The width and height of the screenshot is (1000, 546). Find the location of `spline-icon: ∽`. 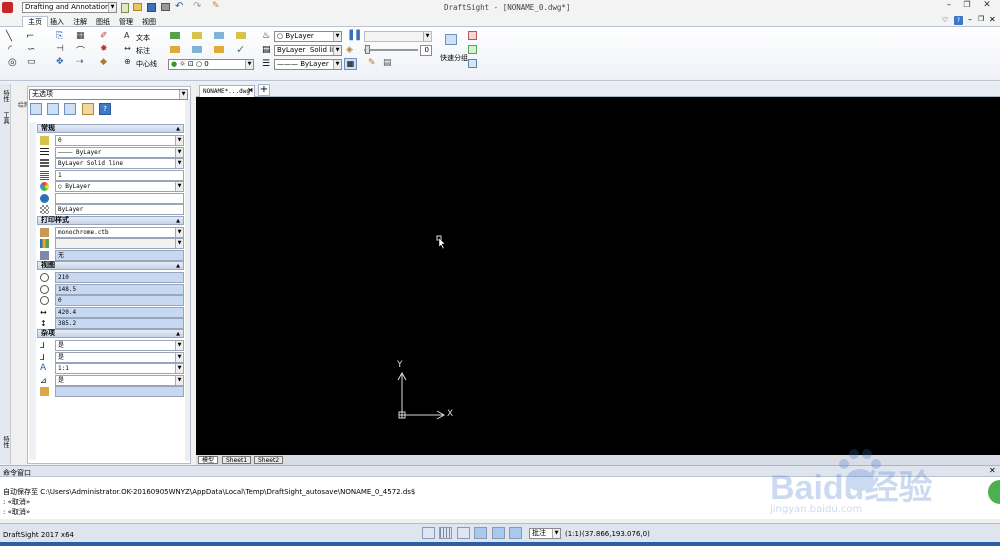

spline-icon: ∽ is located at coordinates (31, 49).